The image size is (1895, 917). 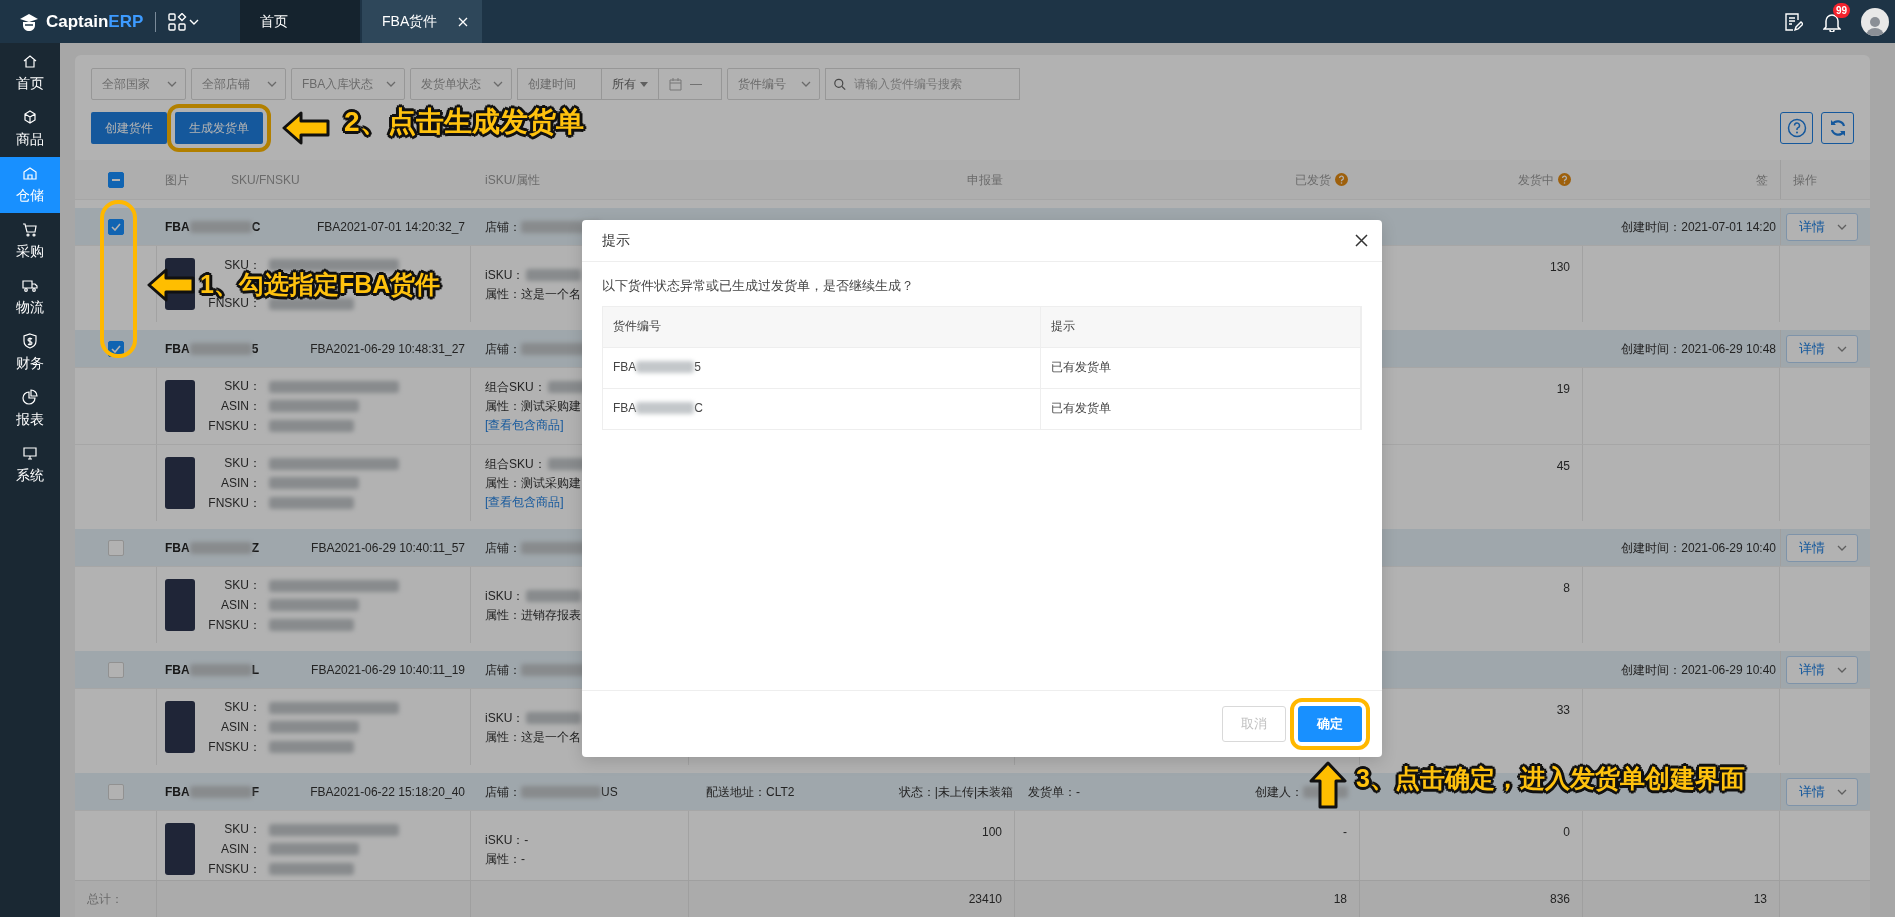 What do you see at coordinates (533, 614) in the screenshot?
I see `attribute-text: 属性：进销存报表` at bounding box center [533, 614].